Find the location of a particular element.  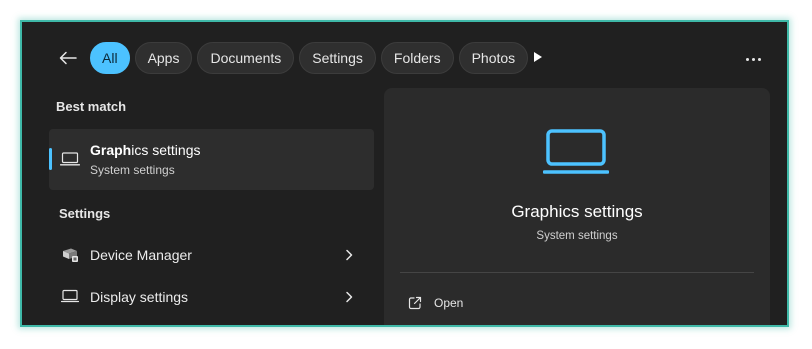

best-match-title-rest: ics settings is located at coordinates (166, 150).